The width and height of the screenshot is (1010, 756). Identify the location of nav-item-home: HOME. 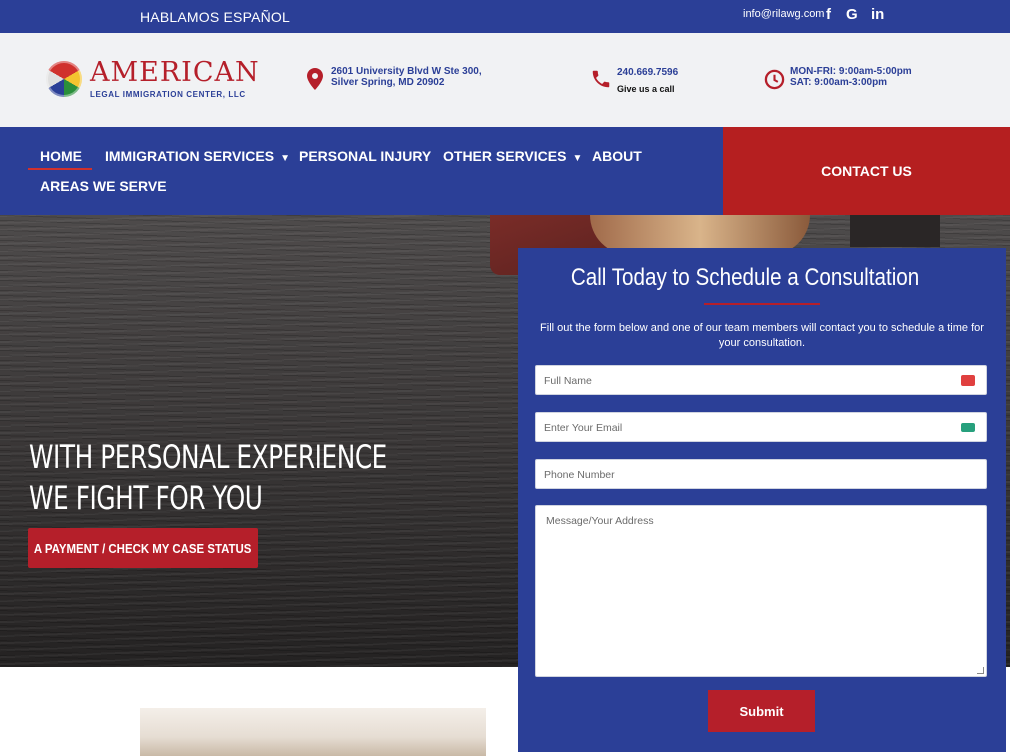
(61, 156).